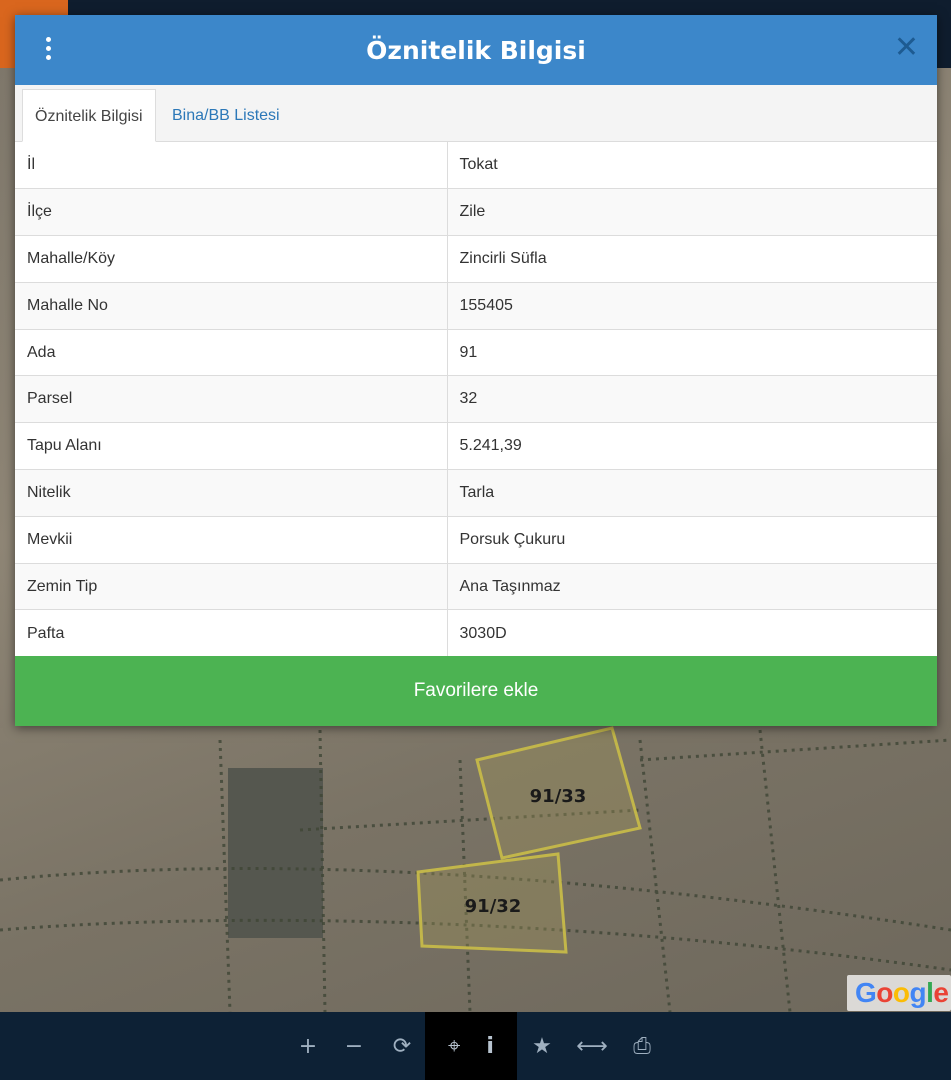 The width and height of the screenshot is (951, 1080). I want to click on zoom-out-icon: −, so click(354, 1046).